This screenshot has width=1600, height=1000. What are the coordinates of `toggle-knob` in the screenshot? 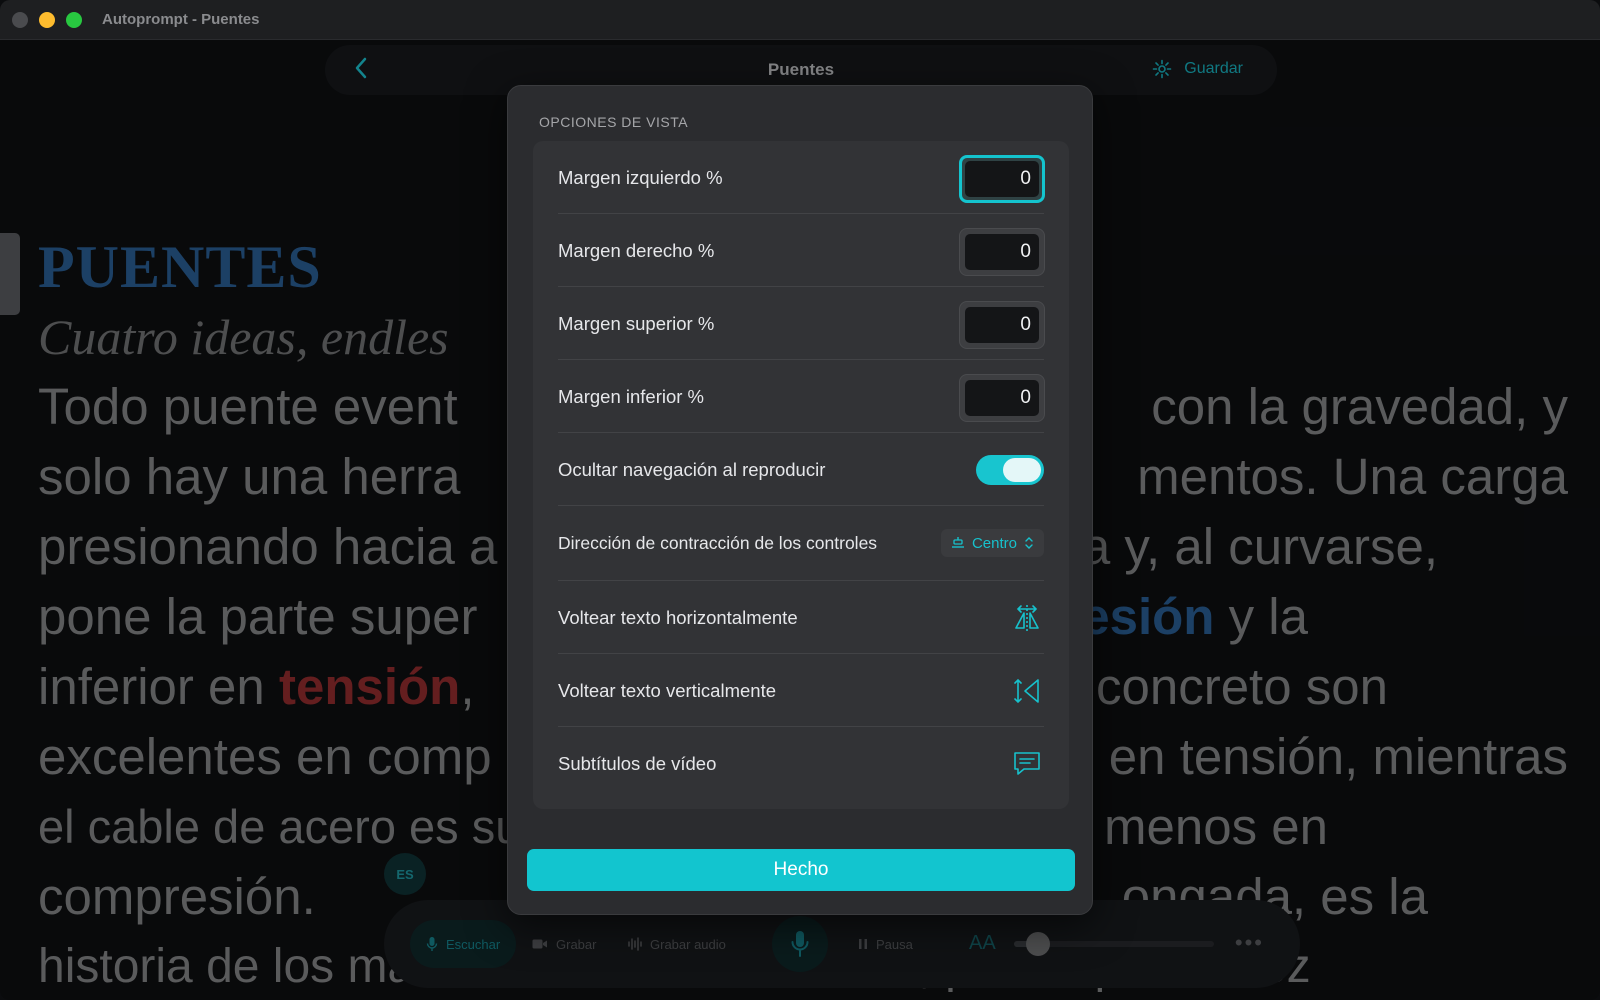 It's located at (1022, 470).